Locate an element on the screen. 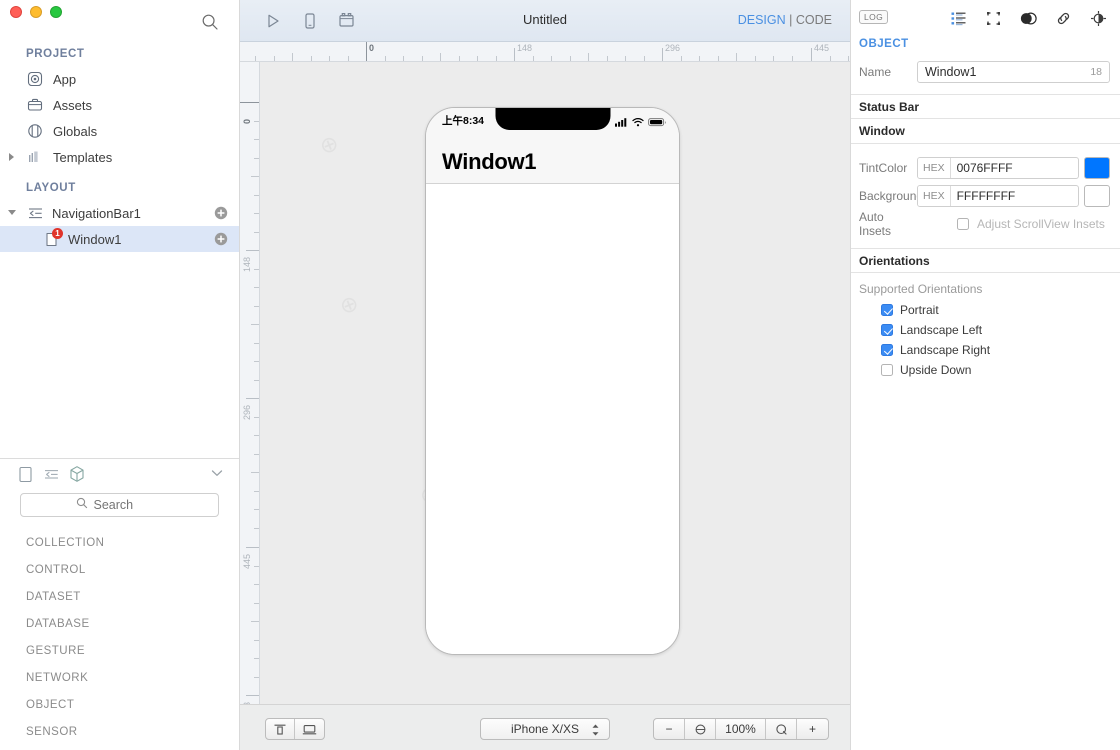  effects-icon is located at coordinates (1098, 18).